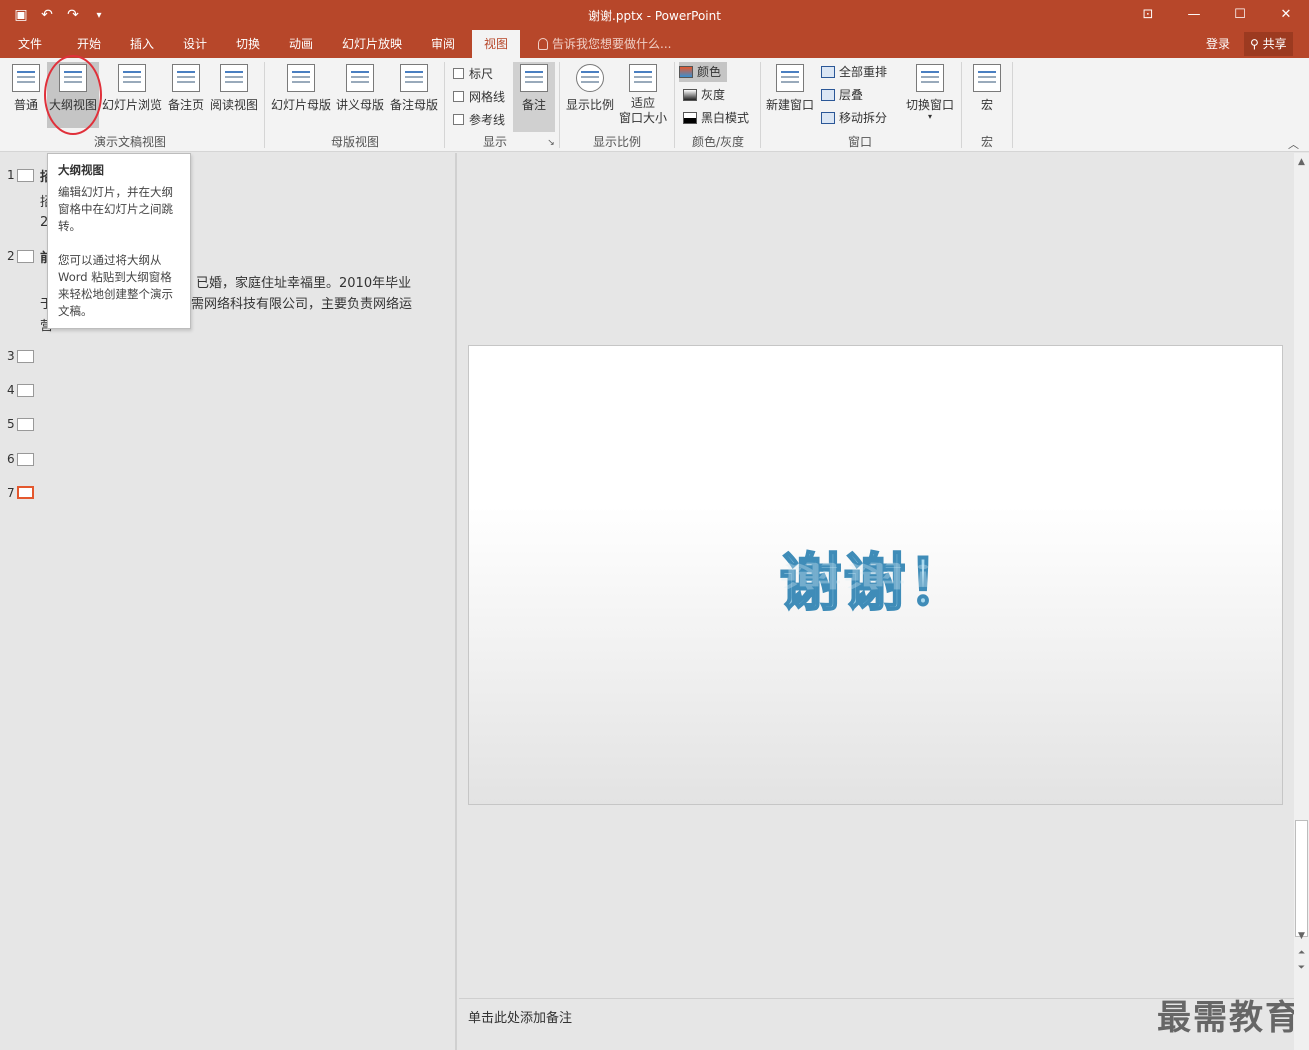 This screenshot has height=1050, width=1309. Describe the element at coordinates (1240, 15) in the screenshot. I see `maximize-icon: ☐` at that location.